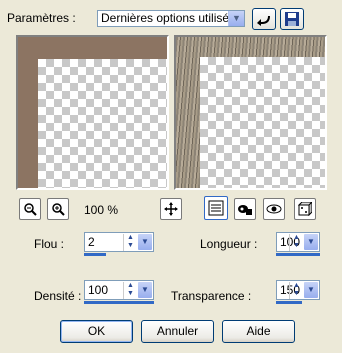 This screenshot has width=342, height=353. I want to click on zoom-out-button, so click(30, 209).